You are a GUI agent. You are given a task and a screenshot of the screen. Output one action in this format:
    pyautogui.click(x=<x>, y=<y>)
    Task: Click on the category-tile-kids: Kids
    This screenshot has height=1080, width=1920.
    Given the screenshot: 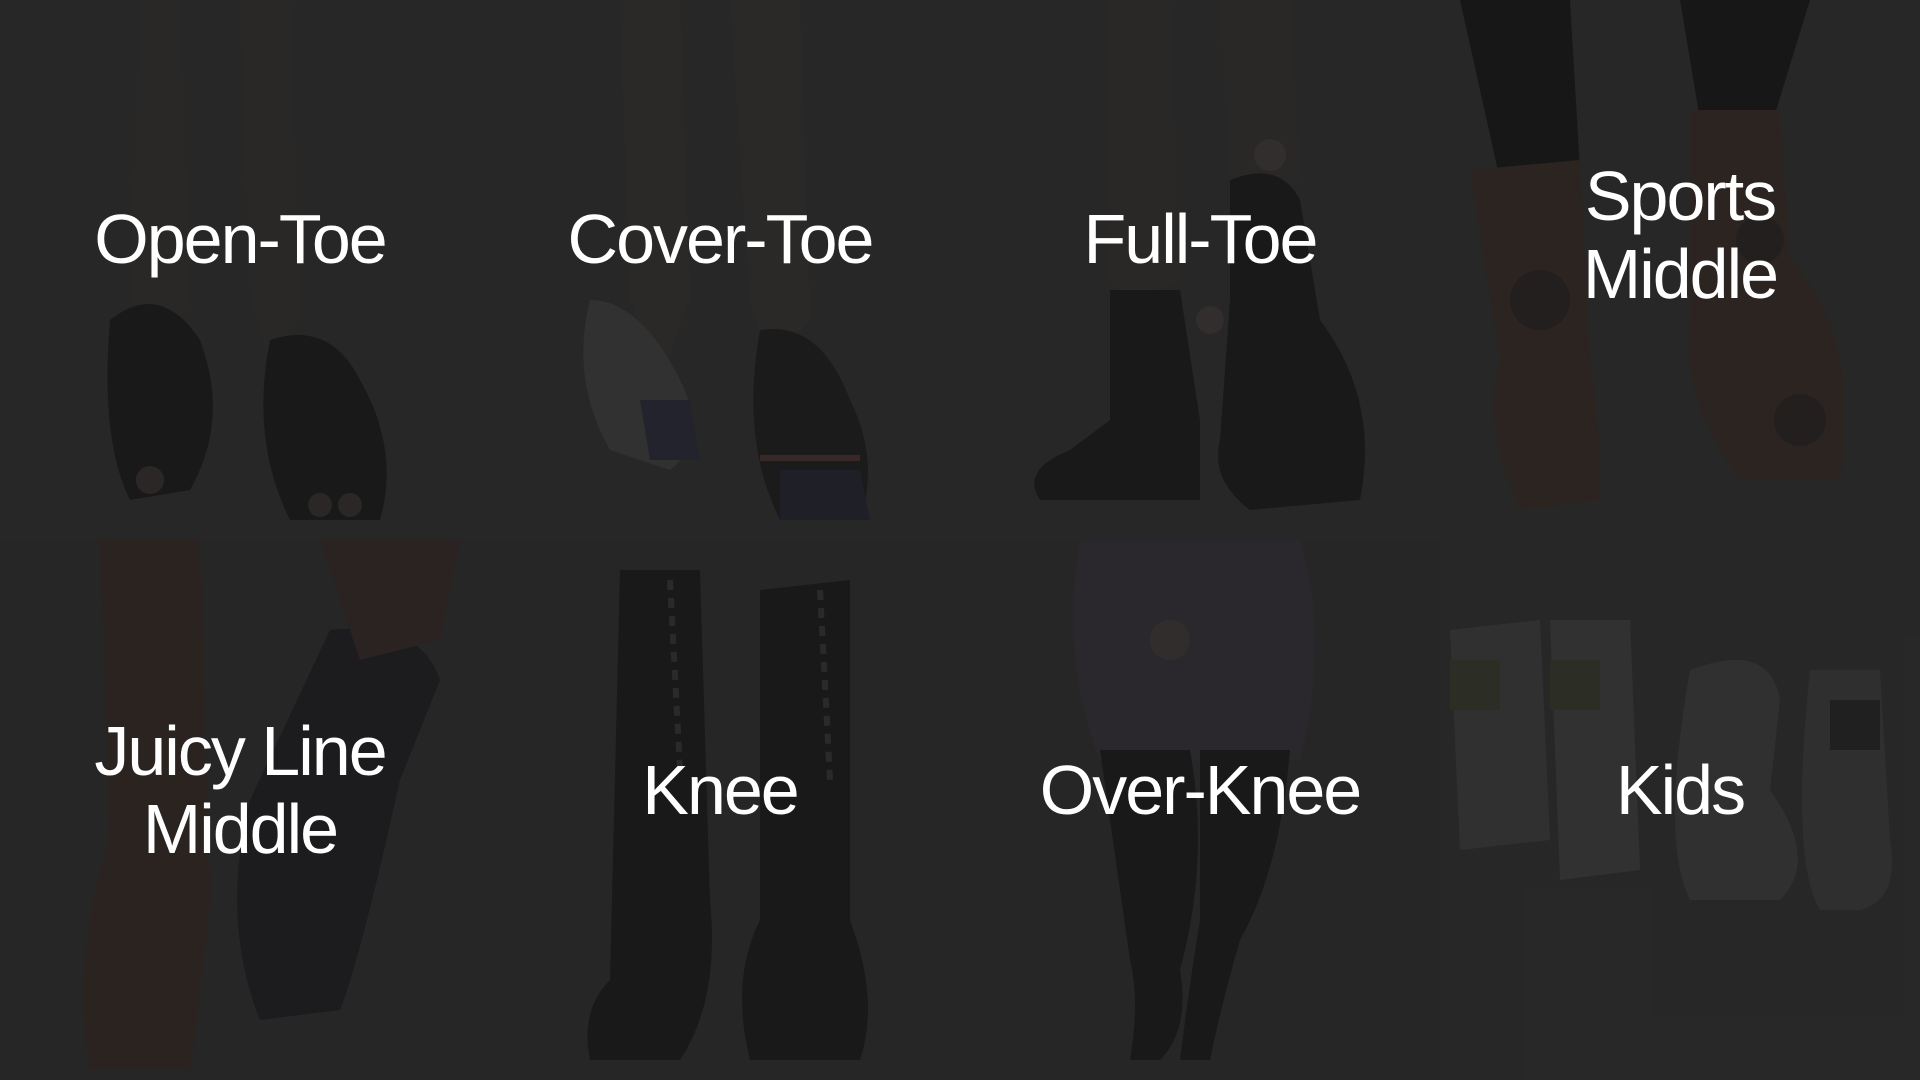 What is the action you would take?
    pyautogui.click(x=1680, y=810)
    